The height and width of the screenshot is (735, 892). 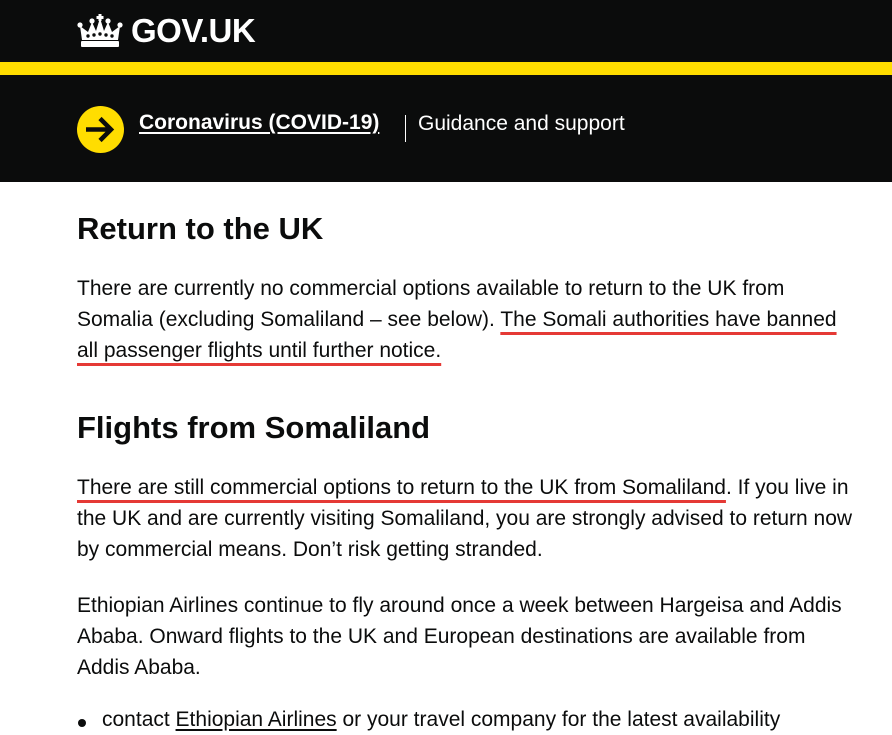 I want to click on govuk-logo-link: GOV.UK, so click(x=166, y=31).